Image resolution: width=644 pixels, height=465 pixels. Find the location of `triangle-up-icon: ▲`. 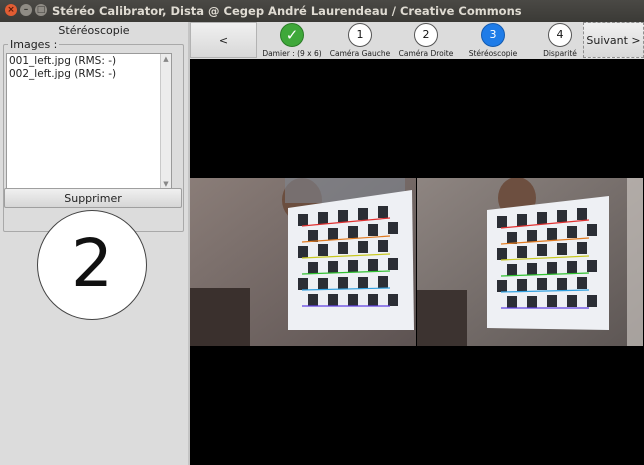

triangle-up-icon: ▲ is located at coordinates (166, 59).